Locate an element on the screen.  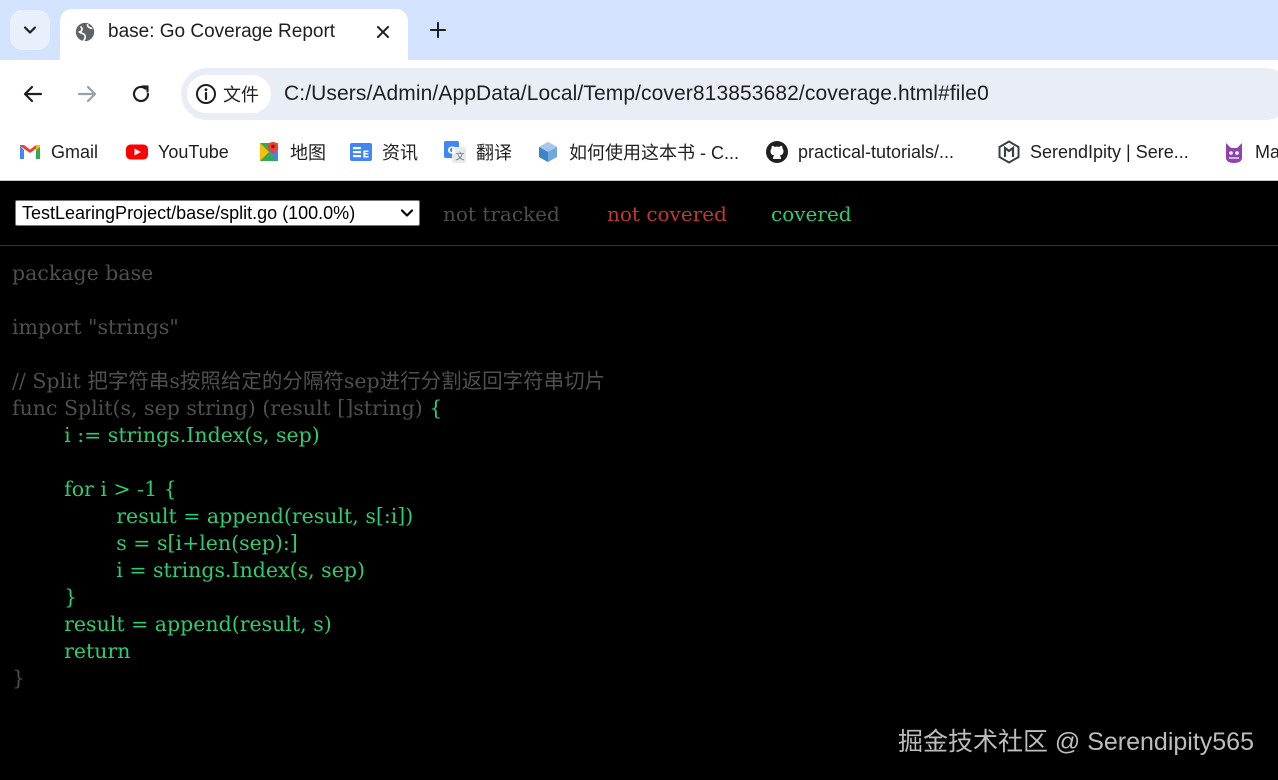
plus-icon is located at coordinates (438, 30).